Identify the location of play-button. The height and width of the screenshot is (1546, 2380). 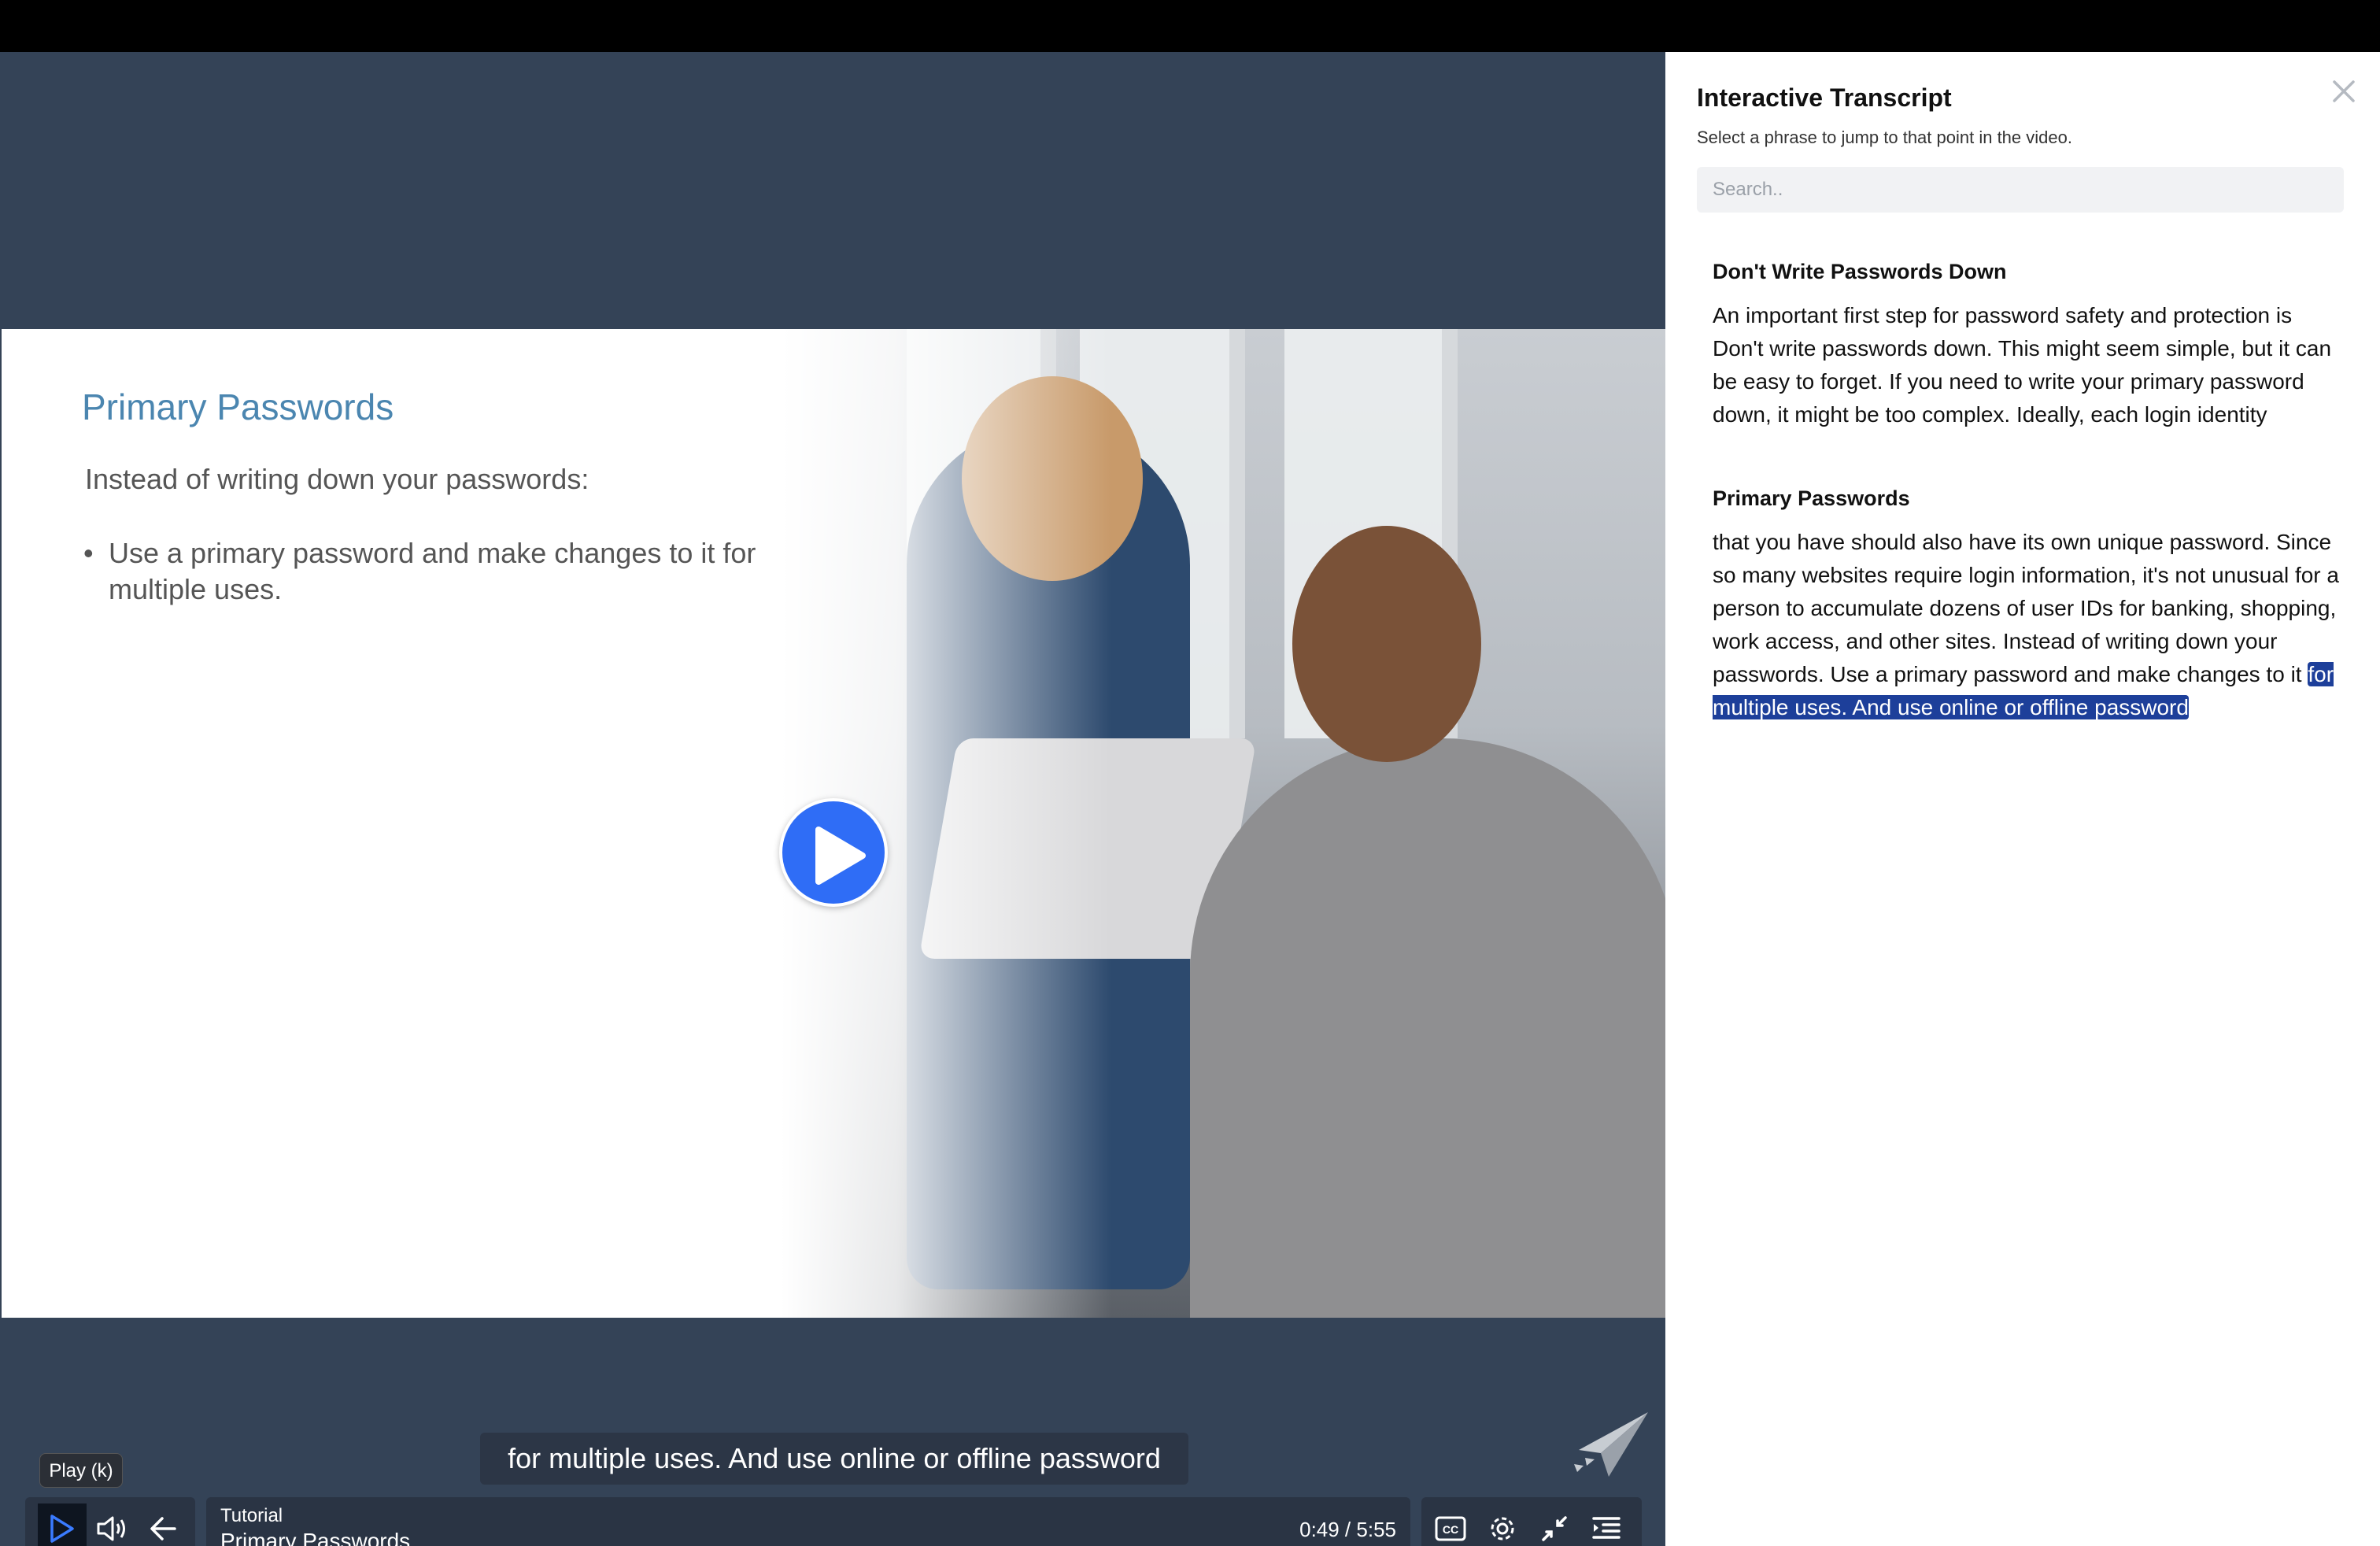
(62, 1525).